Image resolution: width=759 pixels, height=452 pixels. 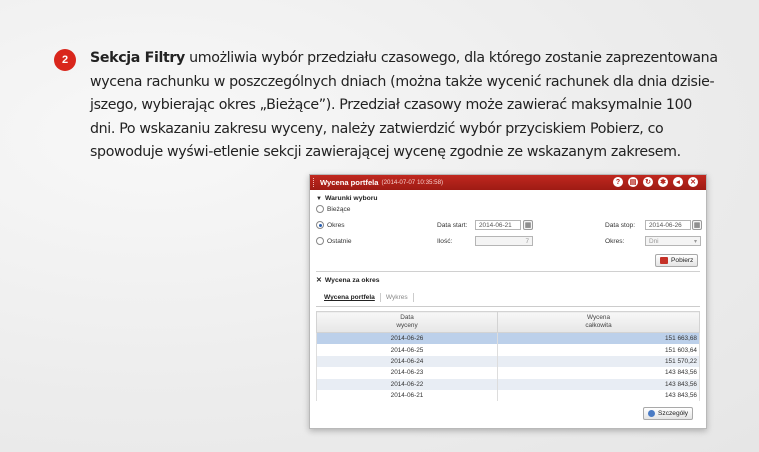 I want to click on row-date: 2014-06-22, so click(x=407, y=384).